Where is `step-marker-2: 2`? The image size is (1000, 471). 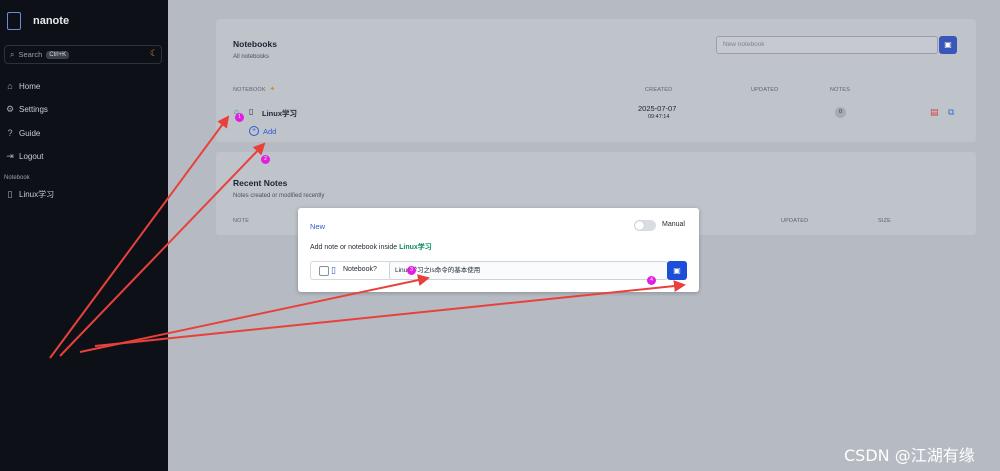
step-marker-2: 2 is located at coordinates (265, 159).